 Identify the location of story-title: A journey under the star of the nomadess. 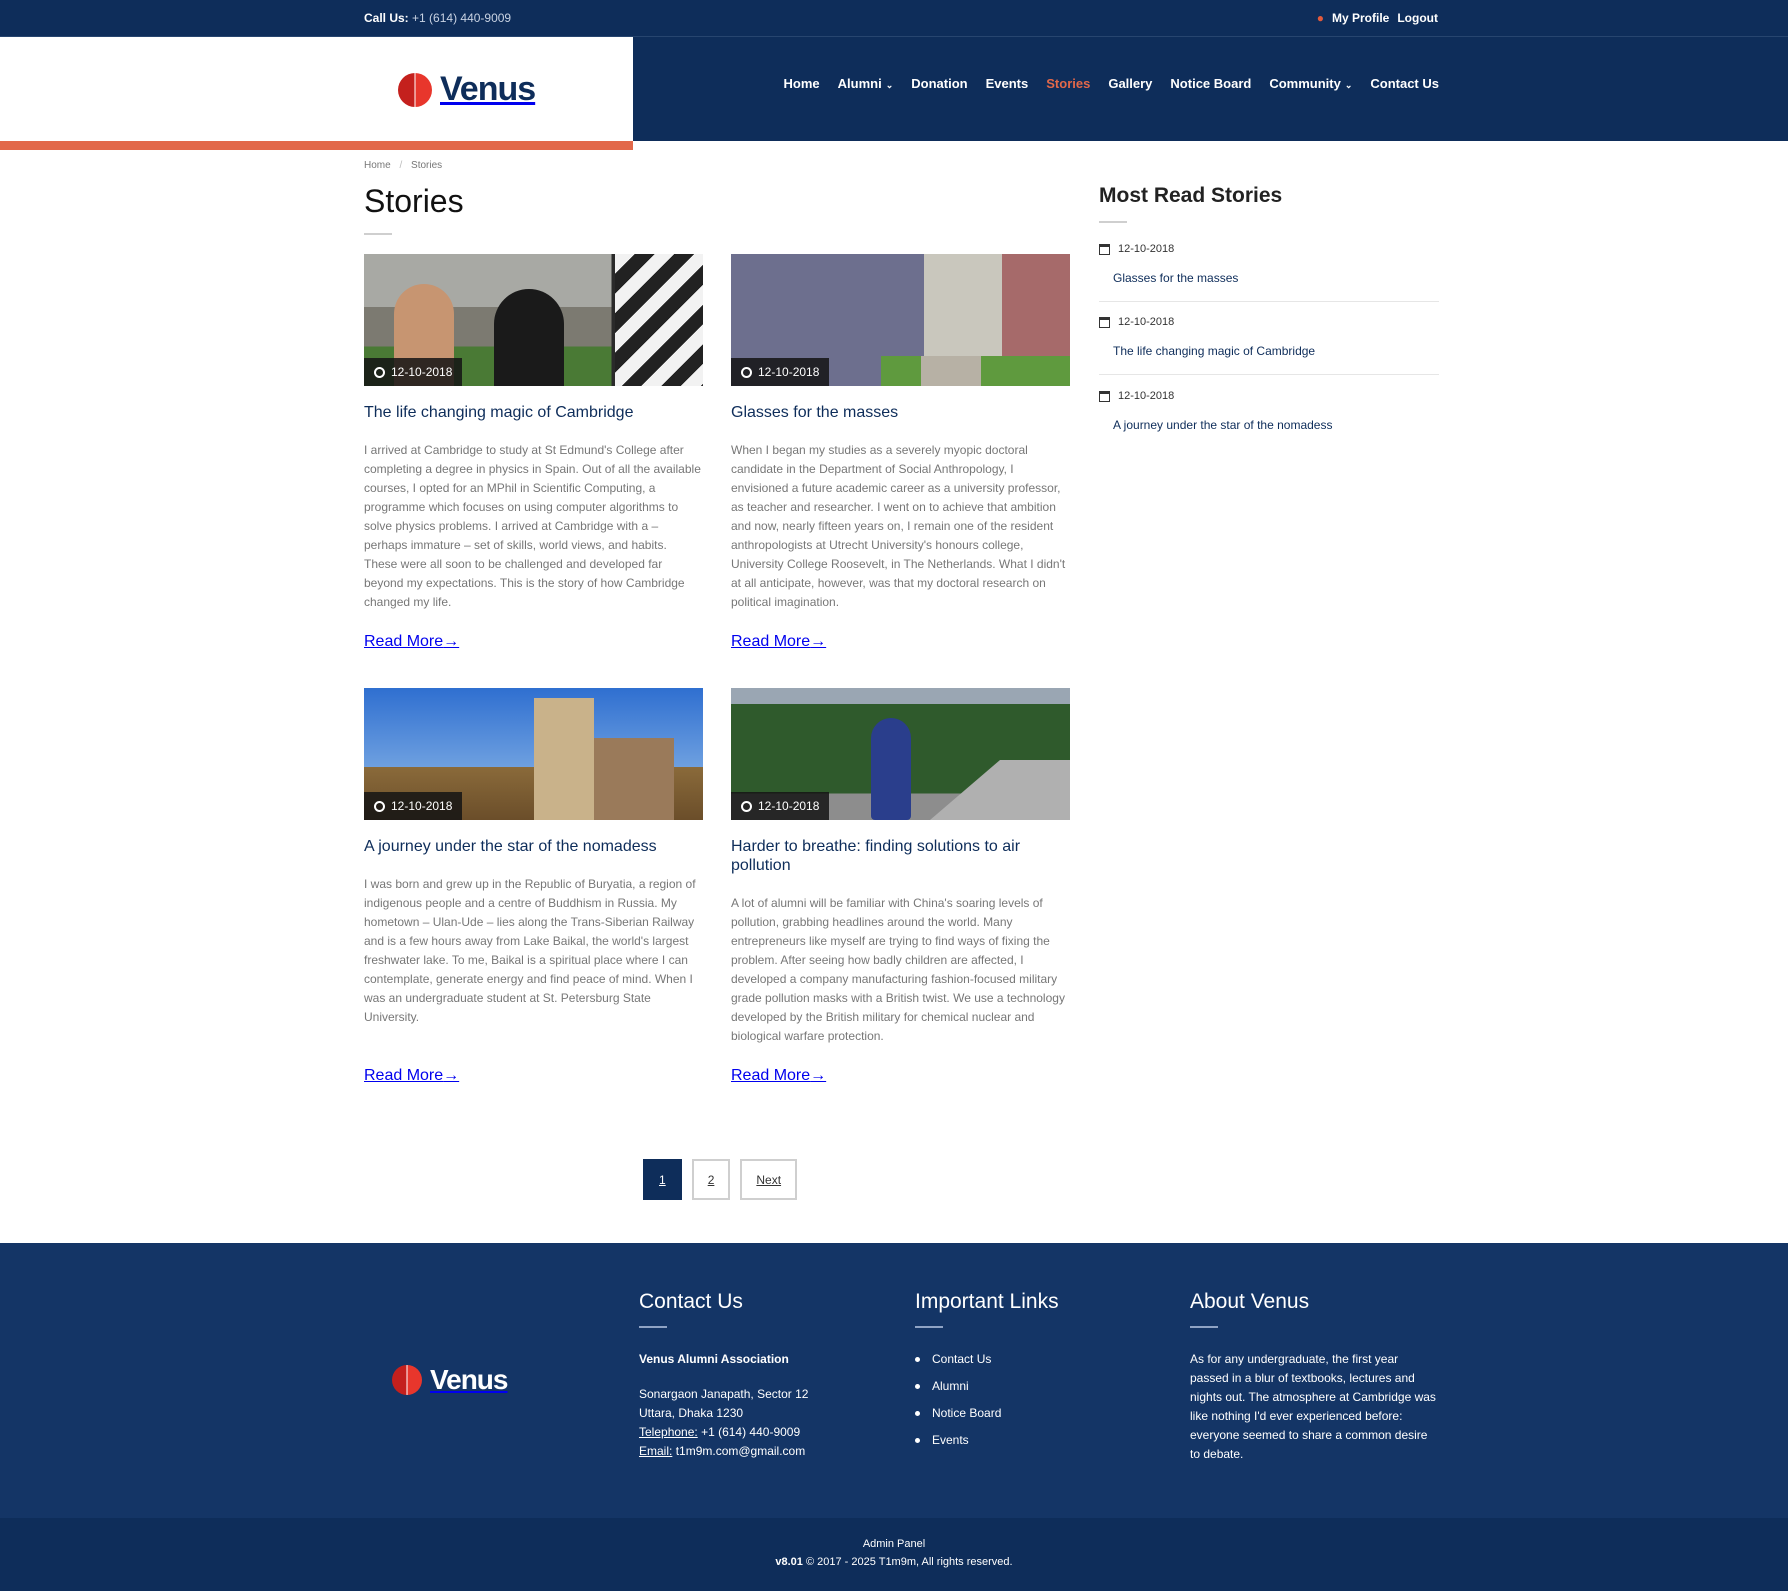
(533, 846).